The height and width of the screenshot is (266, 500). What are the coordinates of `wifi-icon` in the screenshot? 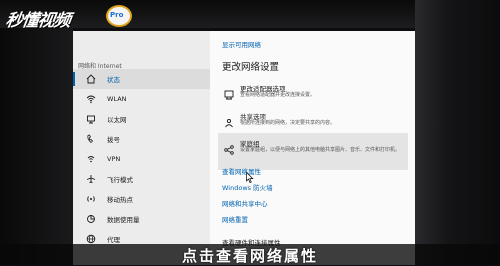 It's located at (91, 99).